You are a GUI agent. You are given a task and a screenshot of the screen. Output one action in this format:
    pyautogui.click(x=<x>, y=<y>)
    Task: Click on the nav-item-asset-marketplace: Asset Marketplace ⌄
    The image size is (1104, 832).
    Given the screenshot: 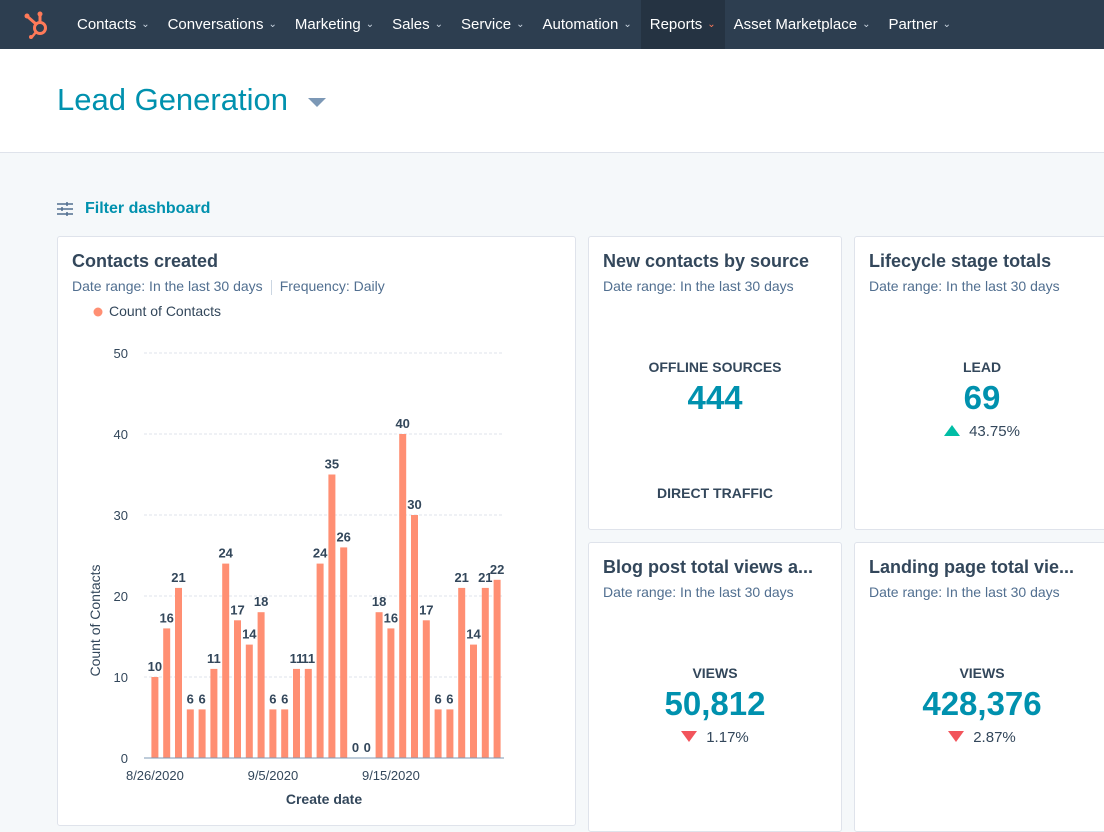 What is the action you would take?
    pyautogui.click(x=802, y=24)
    